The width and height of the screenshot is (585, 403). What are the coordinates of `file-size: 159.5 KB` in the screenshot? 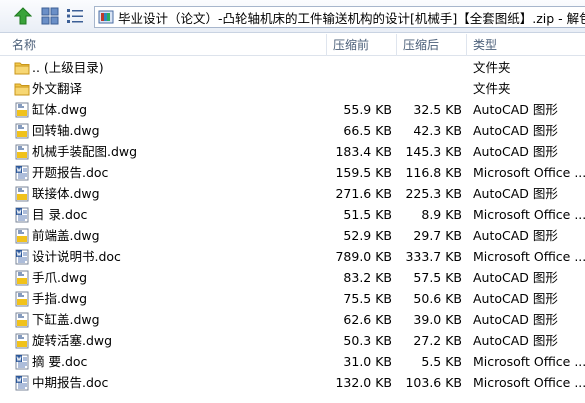 It's located at (363, 172).